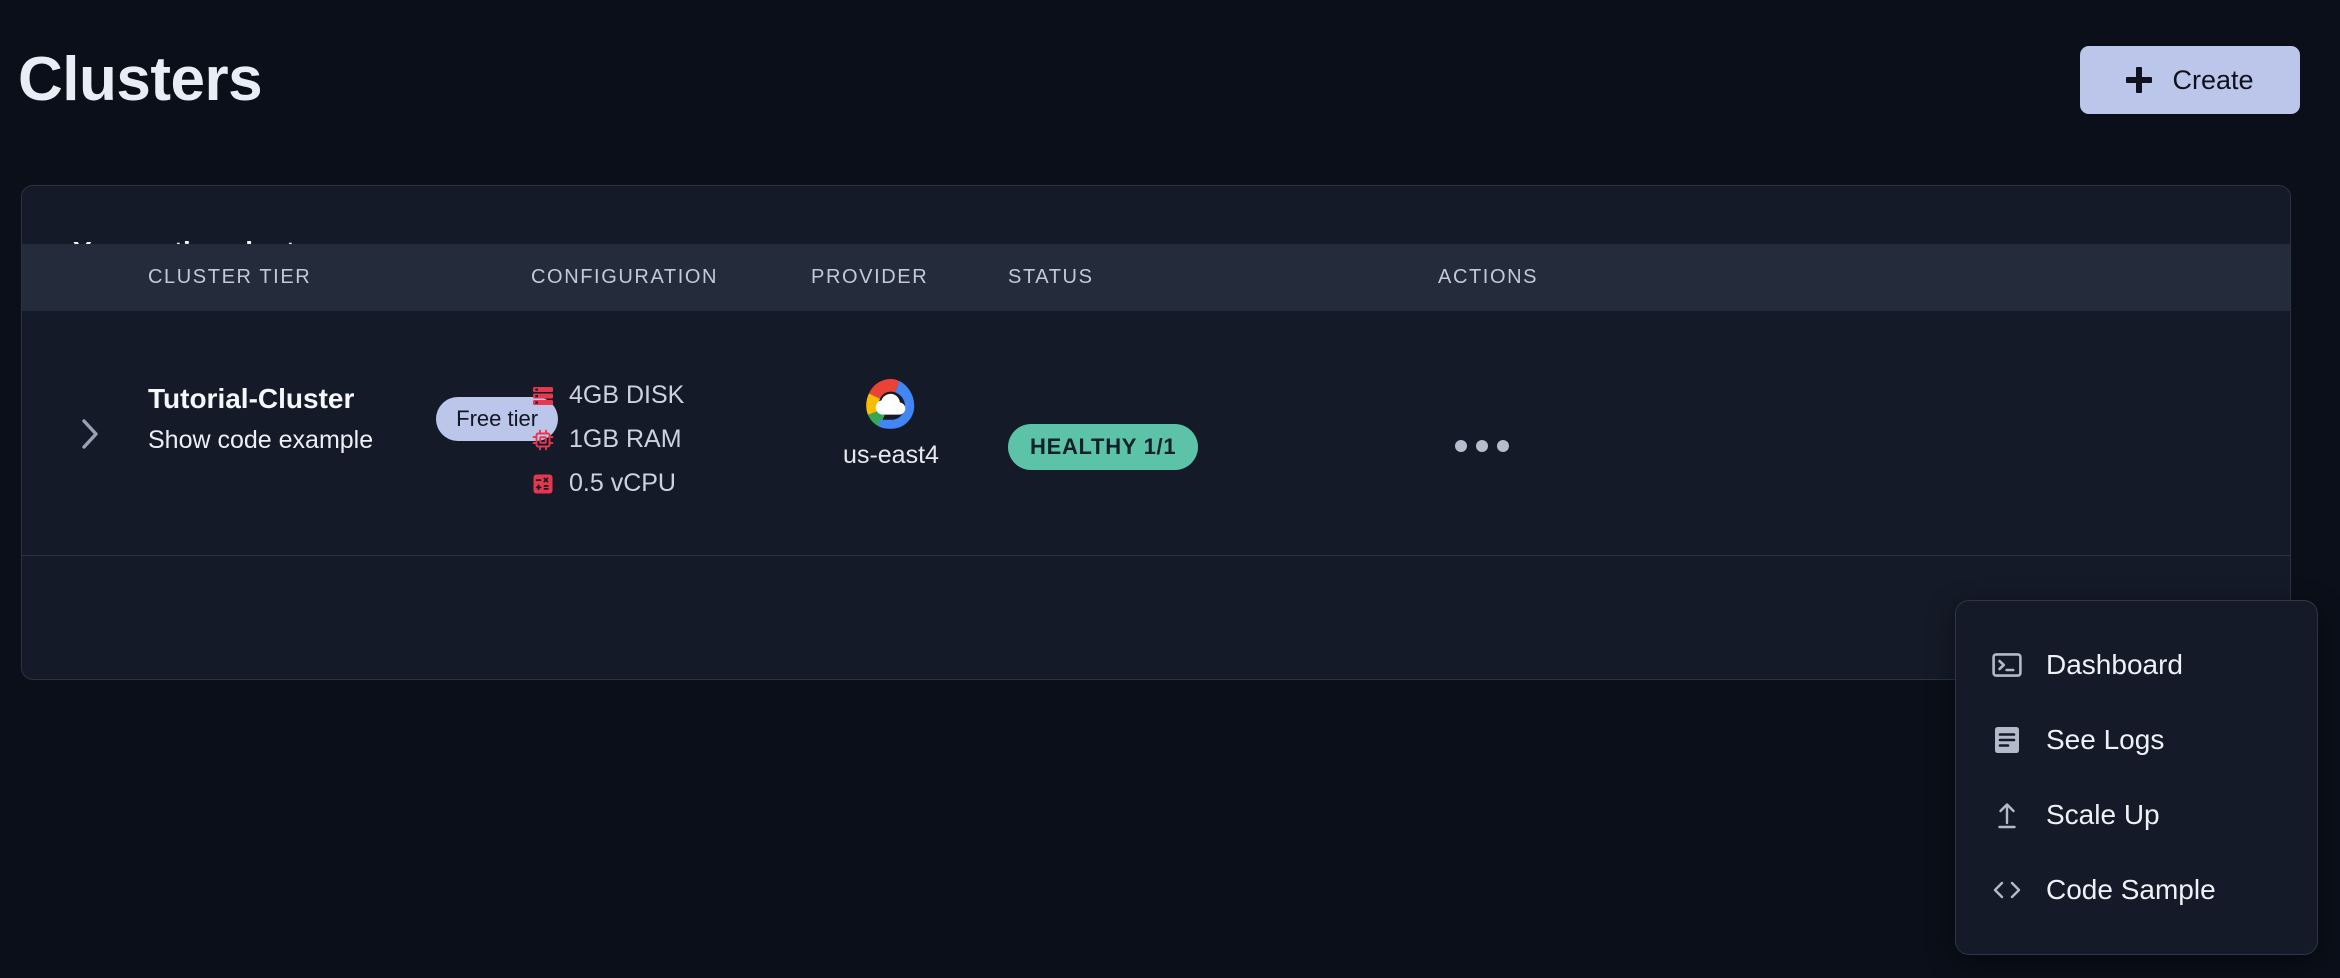  I want to click on config-disk: 4GB DISK, so click(607, 395).